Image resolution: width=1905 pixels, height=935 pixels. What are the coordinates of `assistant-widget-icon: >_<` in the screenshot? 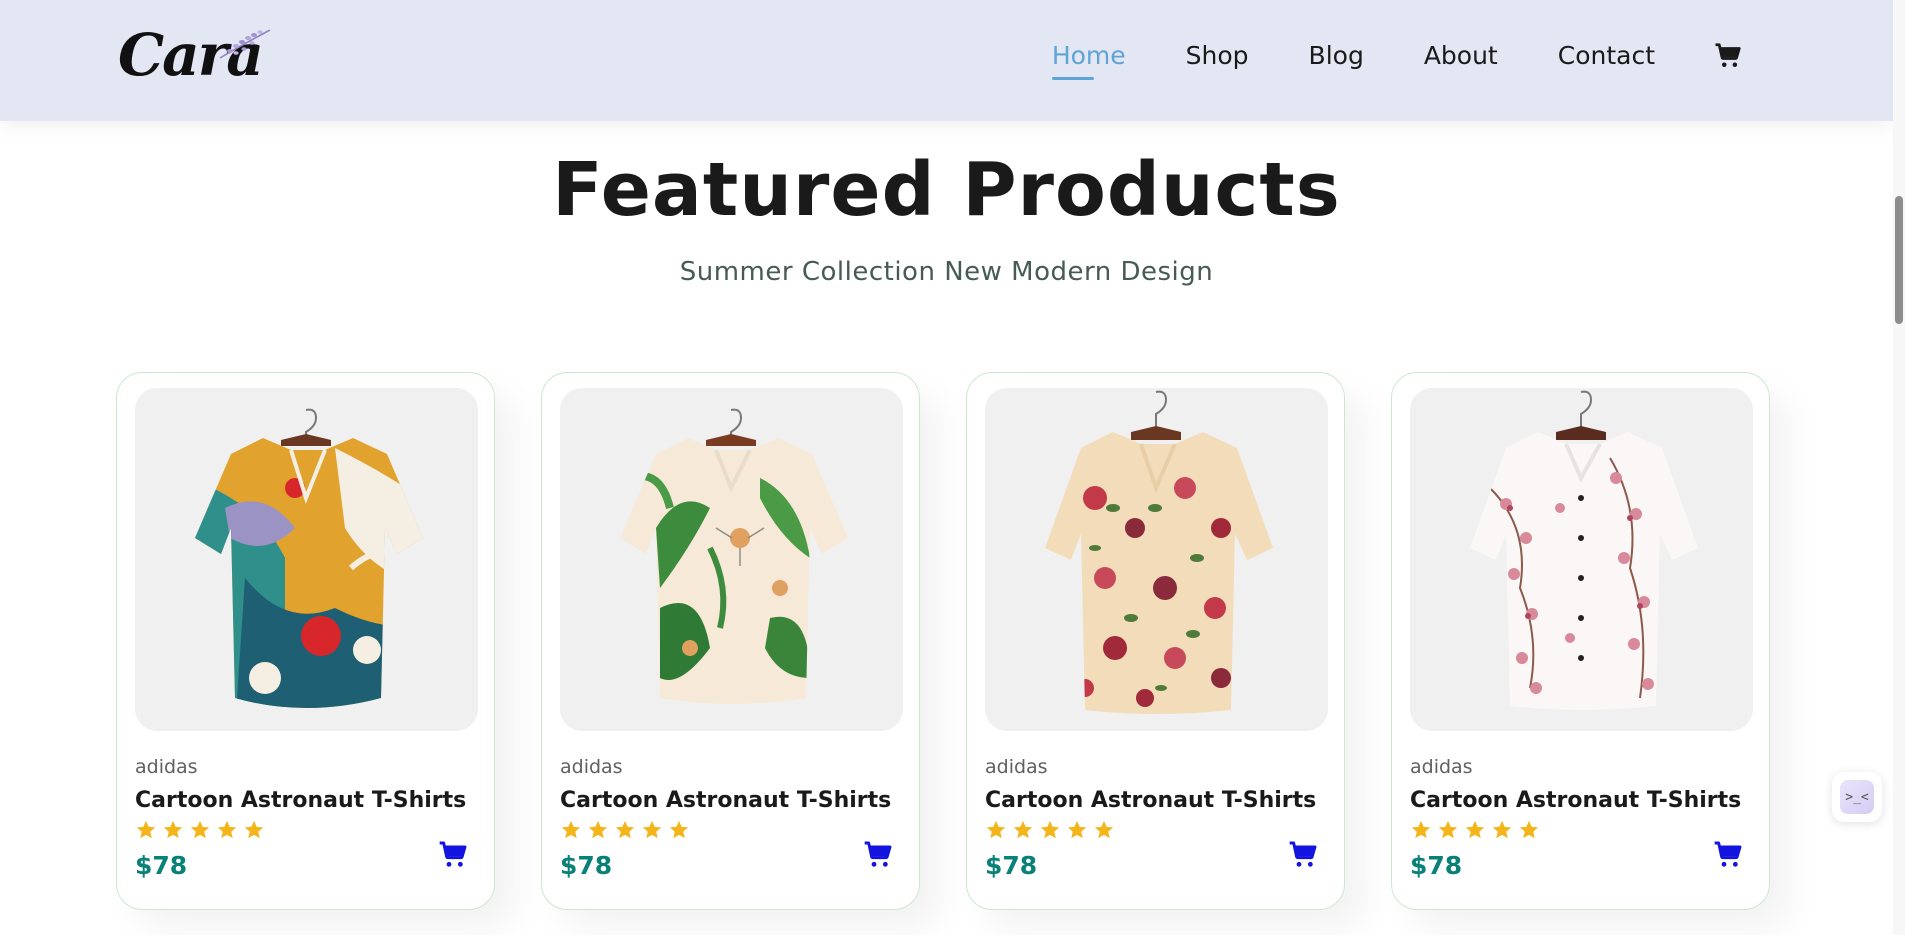 It's located at (1857, 797).